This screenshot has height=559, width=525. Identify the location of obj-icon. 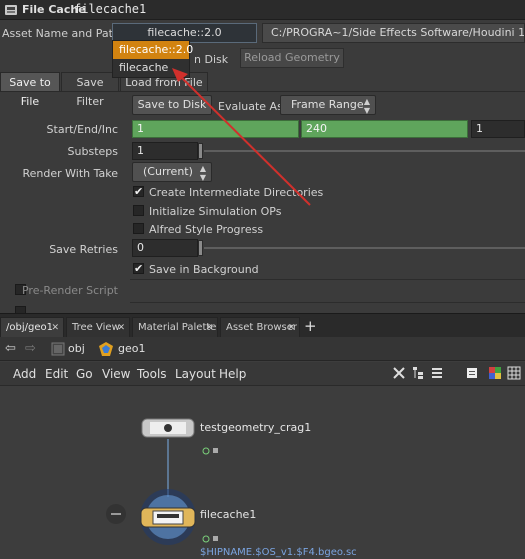
(58, 349).